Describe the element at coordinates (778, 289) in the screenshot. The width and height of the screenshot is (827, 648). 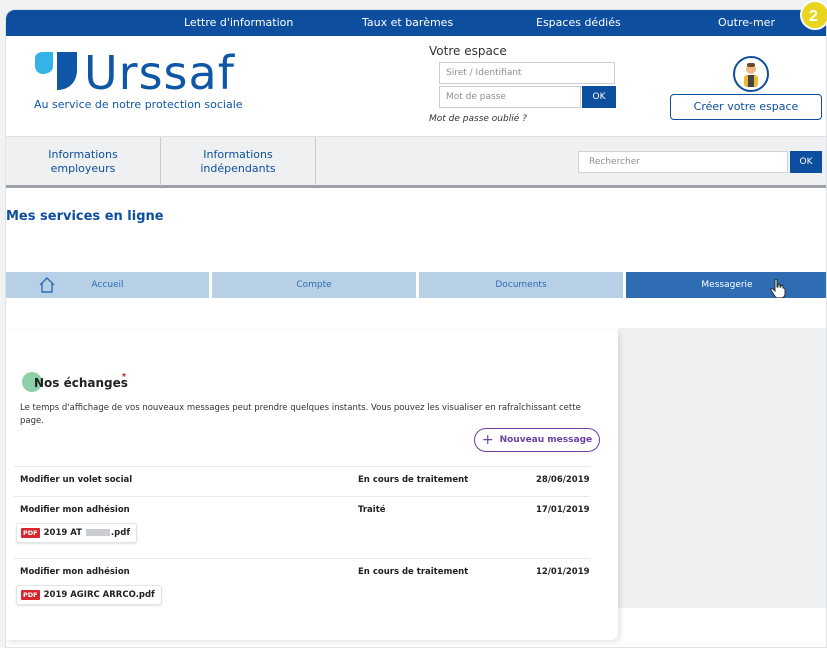
I see `hand-cursor-icon` at that location.